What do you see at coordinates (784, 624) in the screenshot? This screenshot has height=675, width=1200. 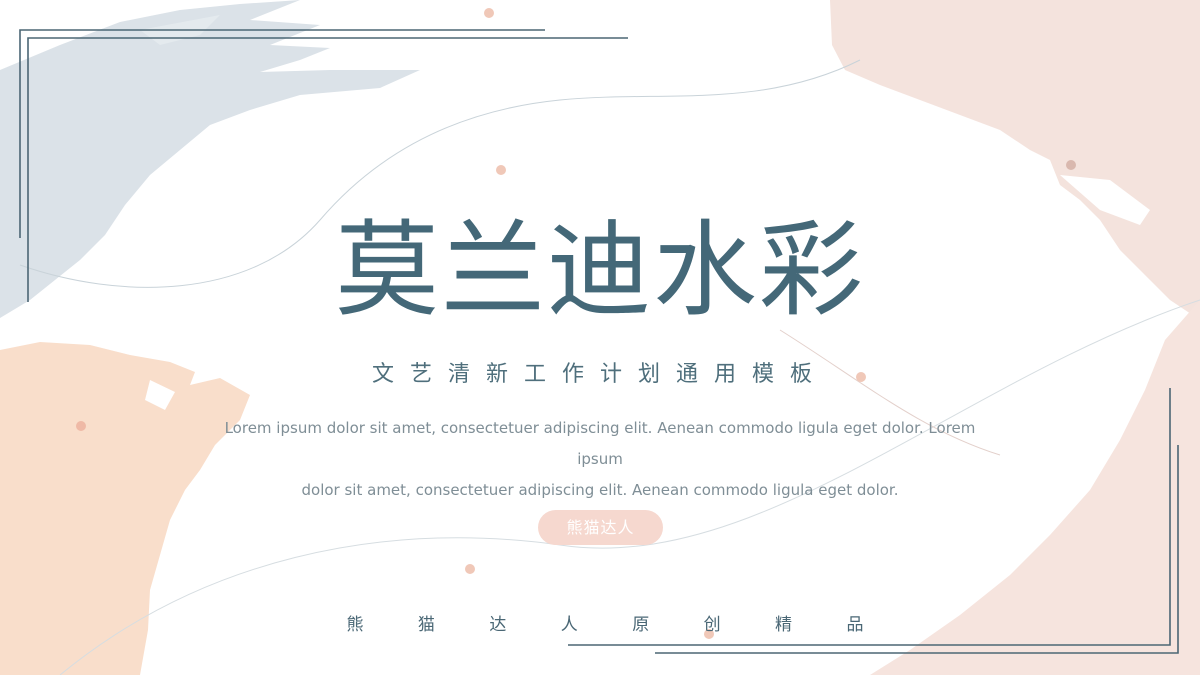 I see `footer-char: 精` at bounding box center [784, 624].